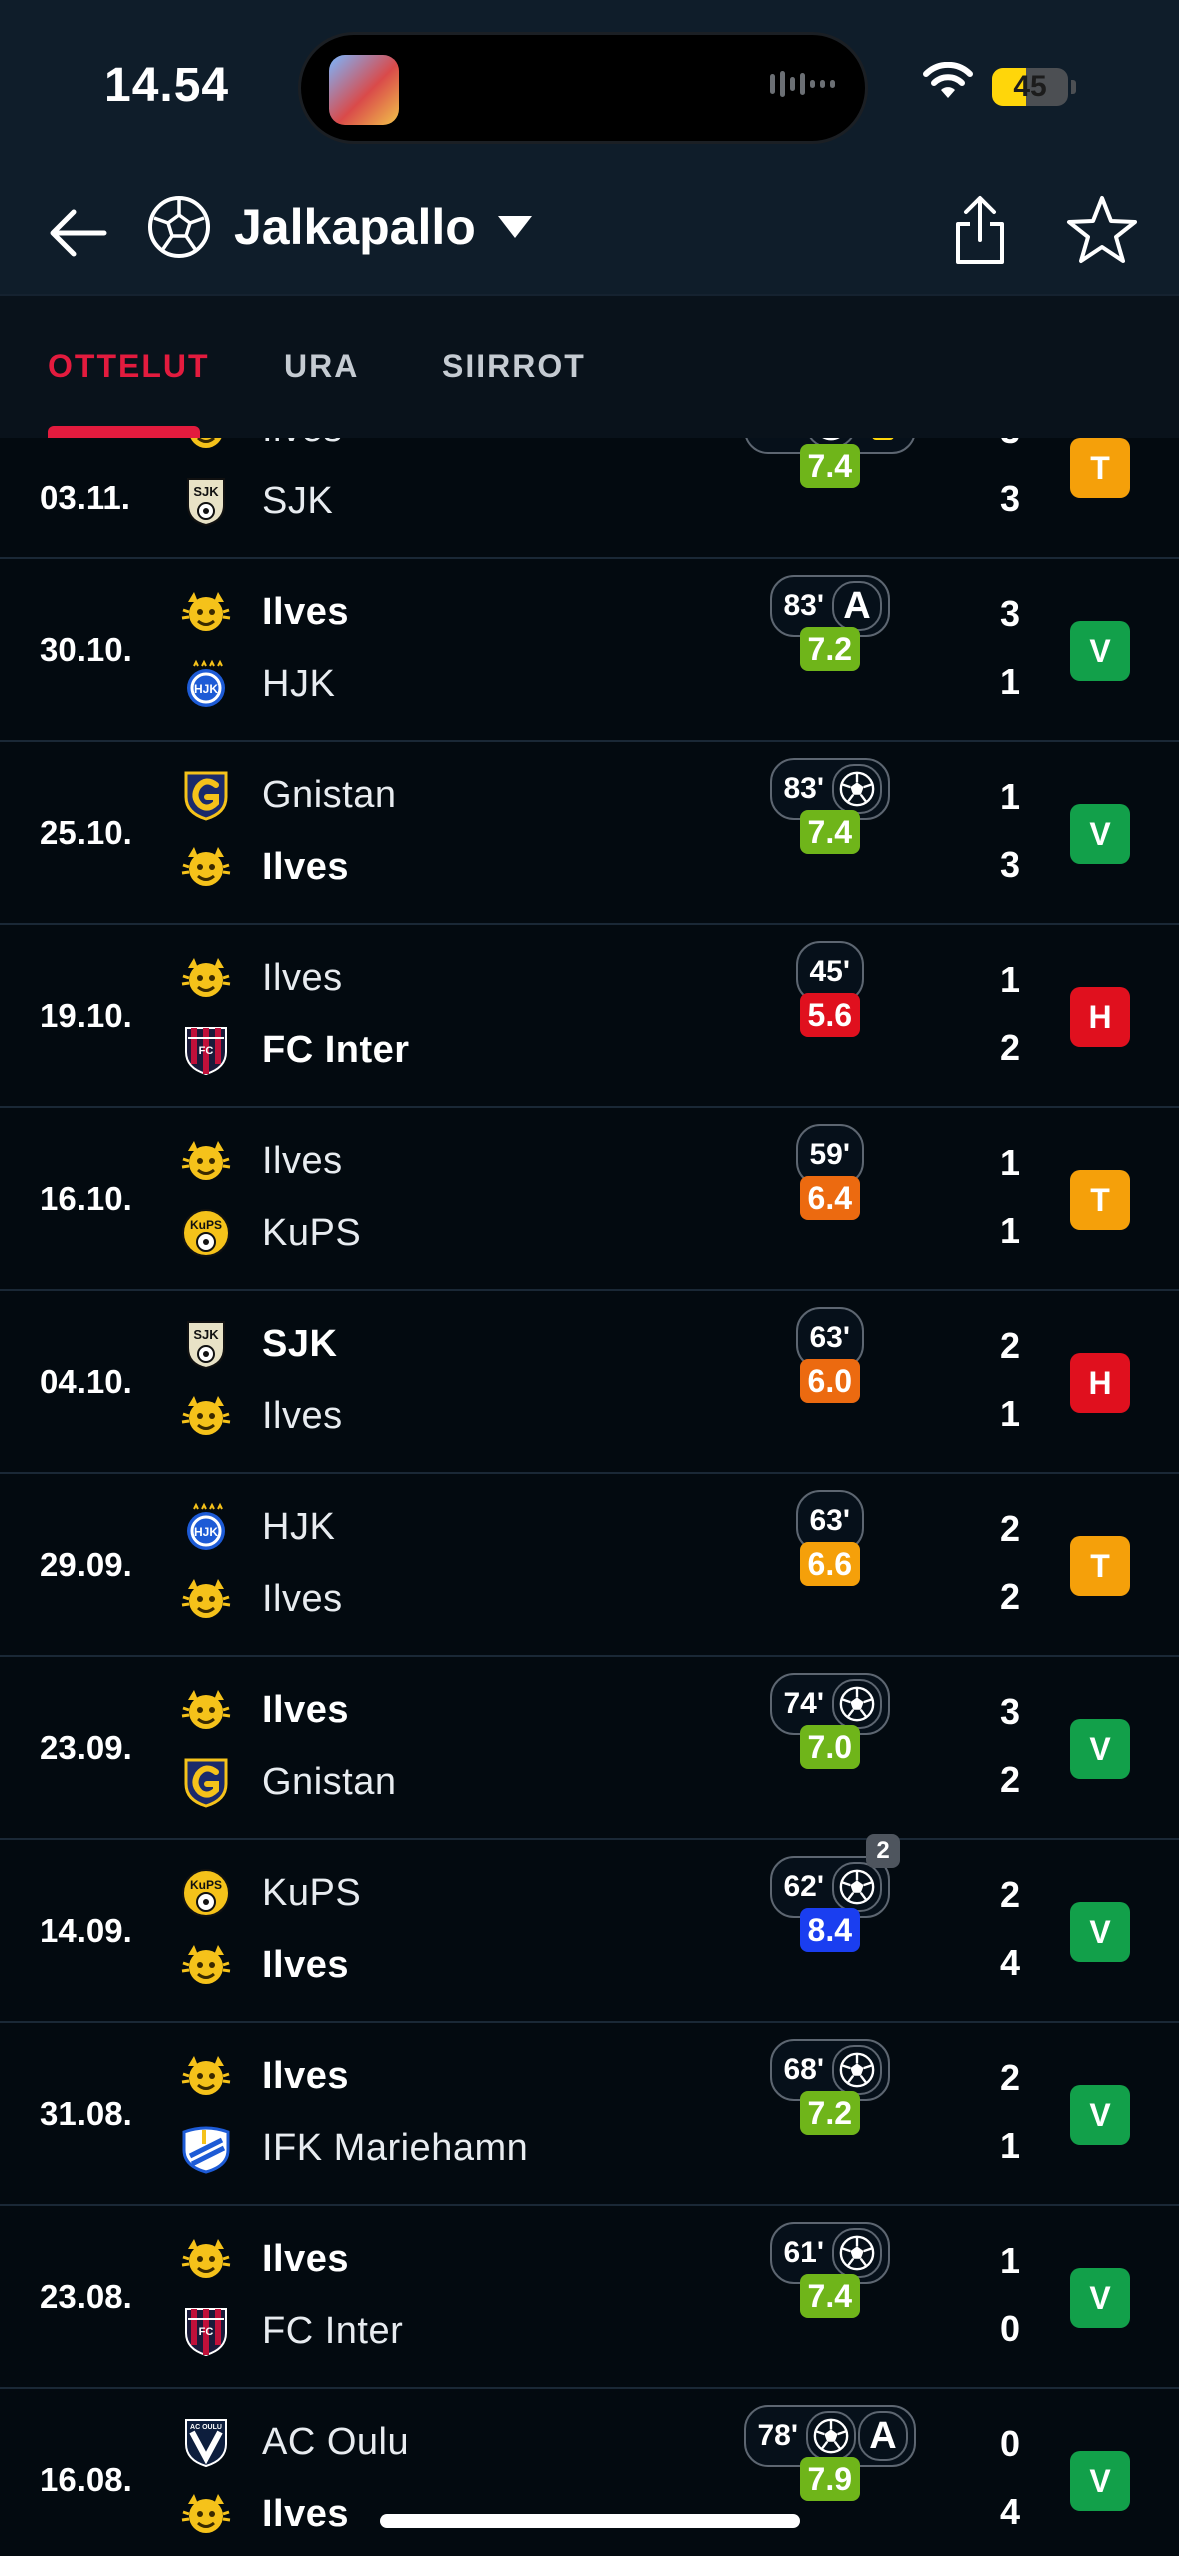 This screenshot has width=1179, height=2556. Describe the element at coordinates (86, 832) in the screenshot. I see `match-date: 25.10.` at that location.